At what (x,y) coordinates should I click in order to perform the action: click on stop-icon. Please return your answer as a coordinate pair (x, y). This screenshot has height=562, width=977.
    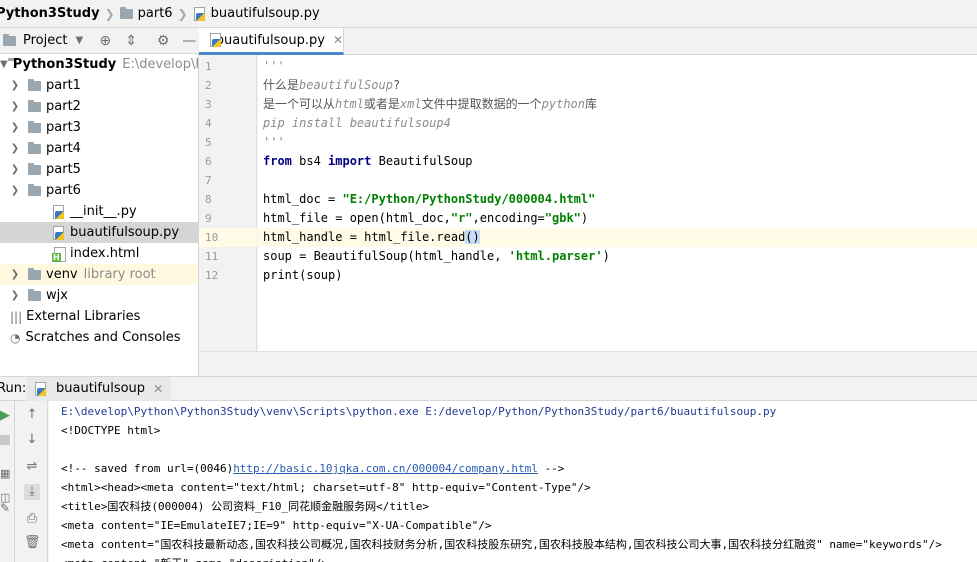
    Looking at the image, I should click on (5, 440).